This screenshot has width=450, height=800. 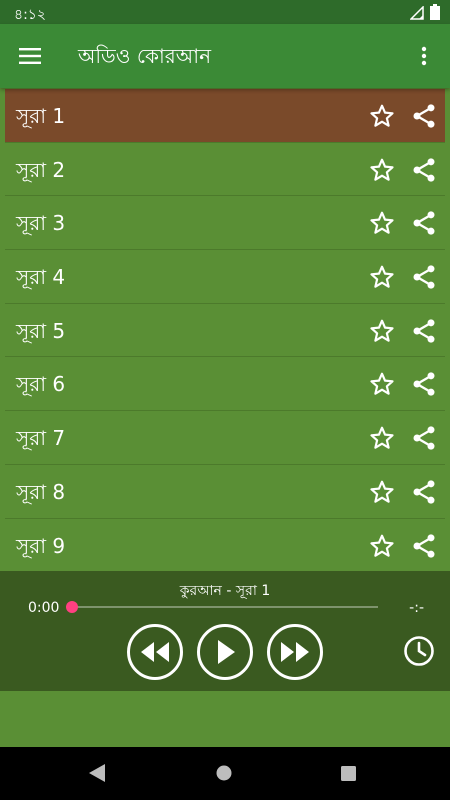 What do you see at coordinates (41, 438) in the screenshot?
I see `surah-label: সূরা 7` at bounding box center [41, 438].